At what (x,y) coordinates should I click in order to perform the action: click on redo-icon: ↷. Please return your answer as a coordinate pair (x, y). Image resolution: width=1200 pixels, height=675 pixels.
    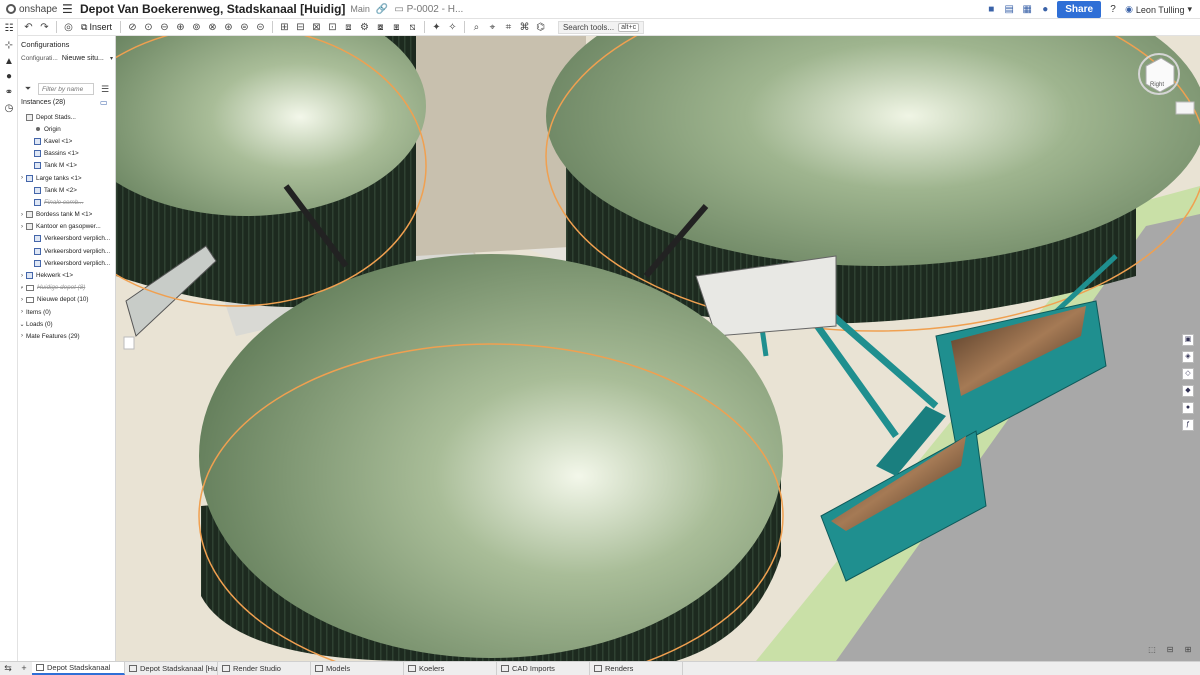
    Looking at the image, I should click on (44, 27).